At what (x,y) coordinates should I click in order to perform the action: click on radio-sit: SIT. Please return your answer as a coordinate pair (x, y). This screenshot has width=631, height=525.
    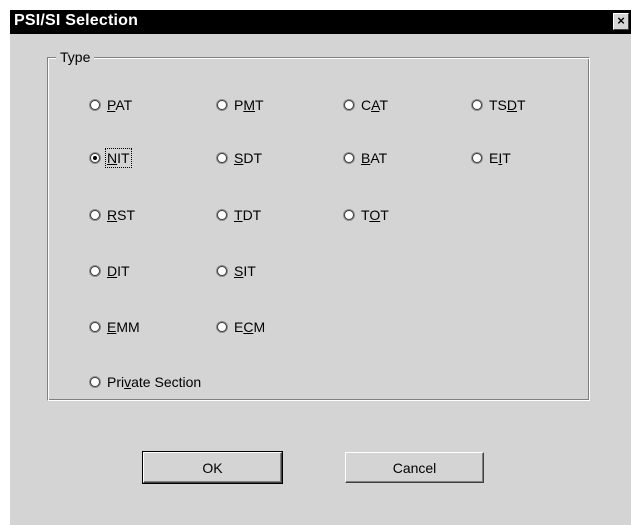
    Looking at the image, I should click on (236, 271).